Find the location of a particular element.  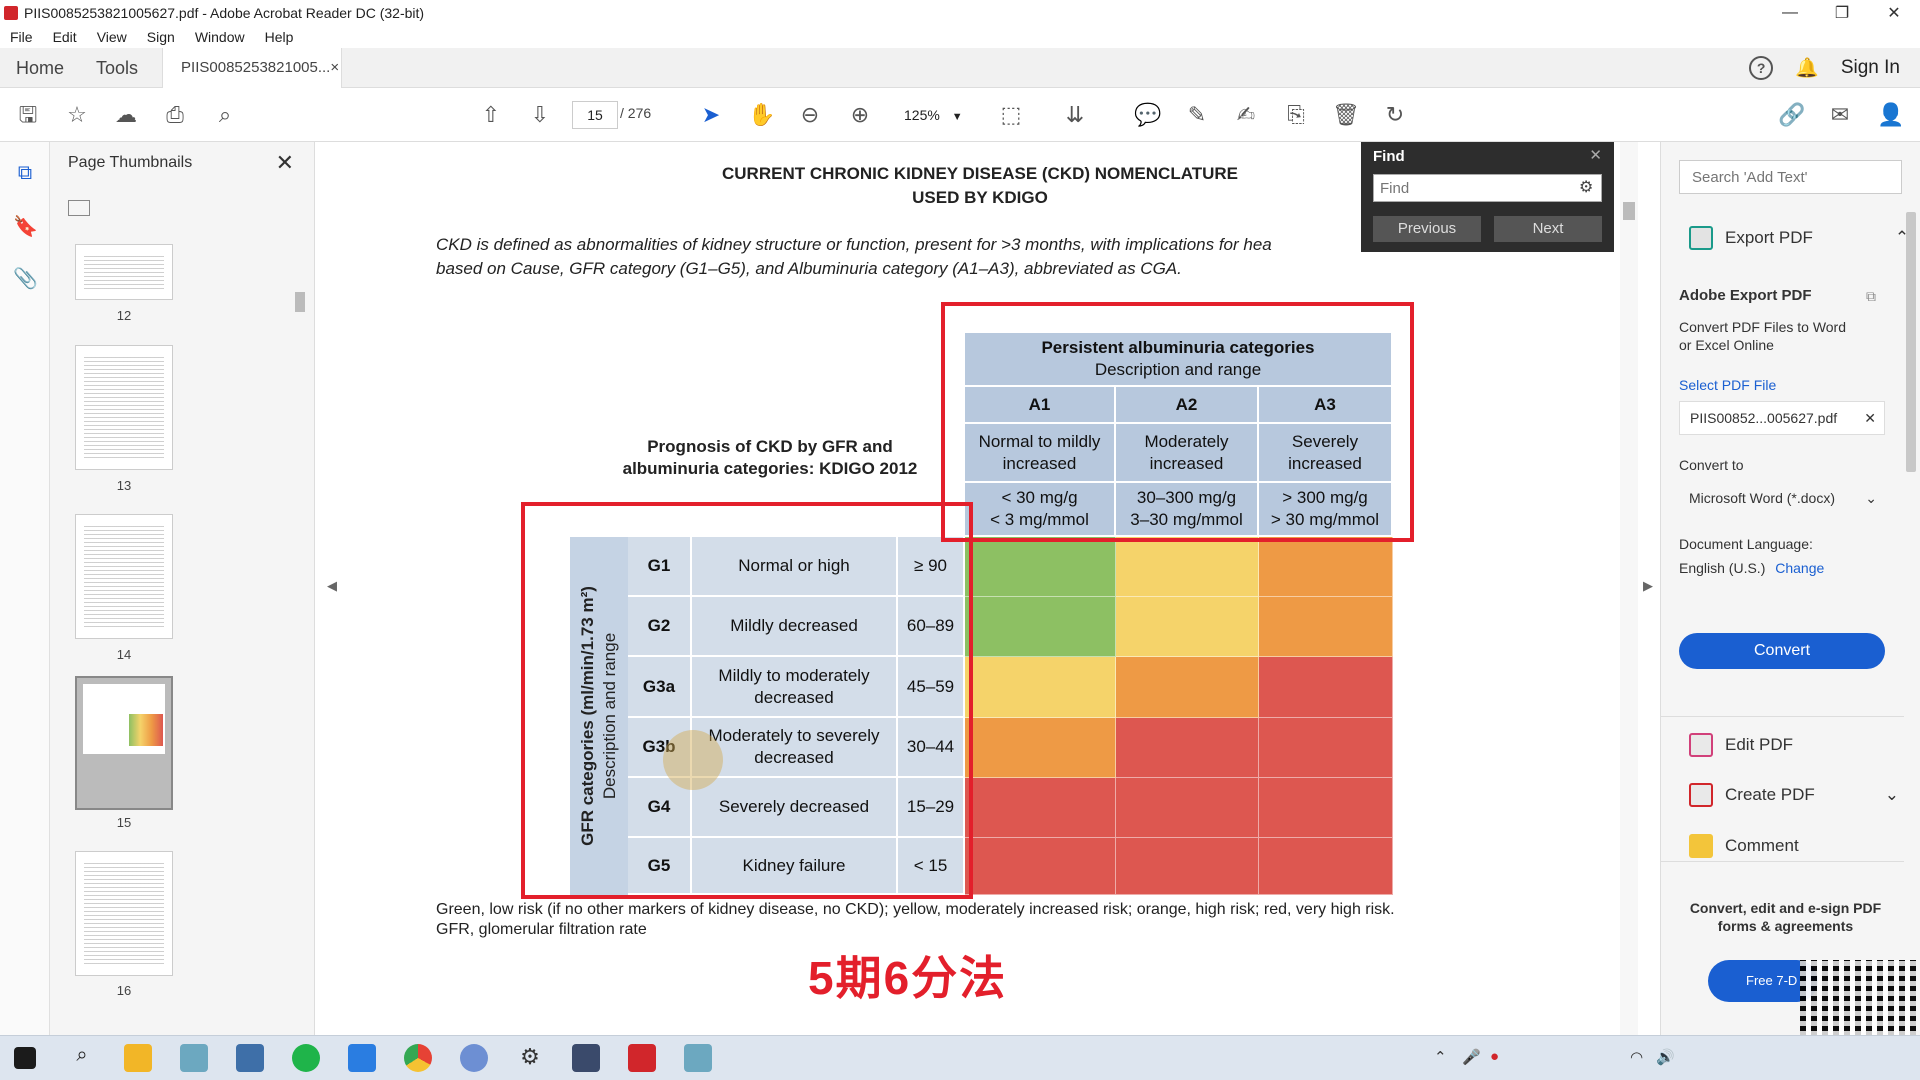

menu-help: Help is located at coordinates (279, 37).